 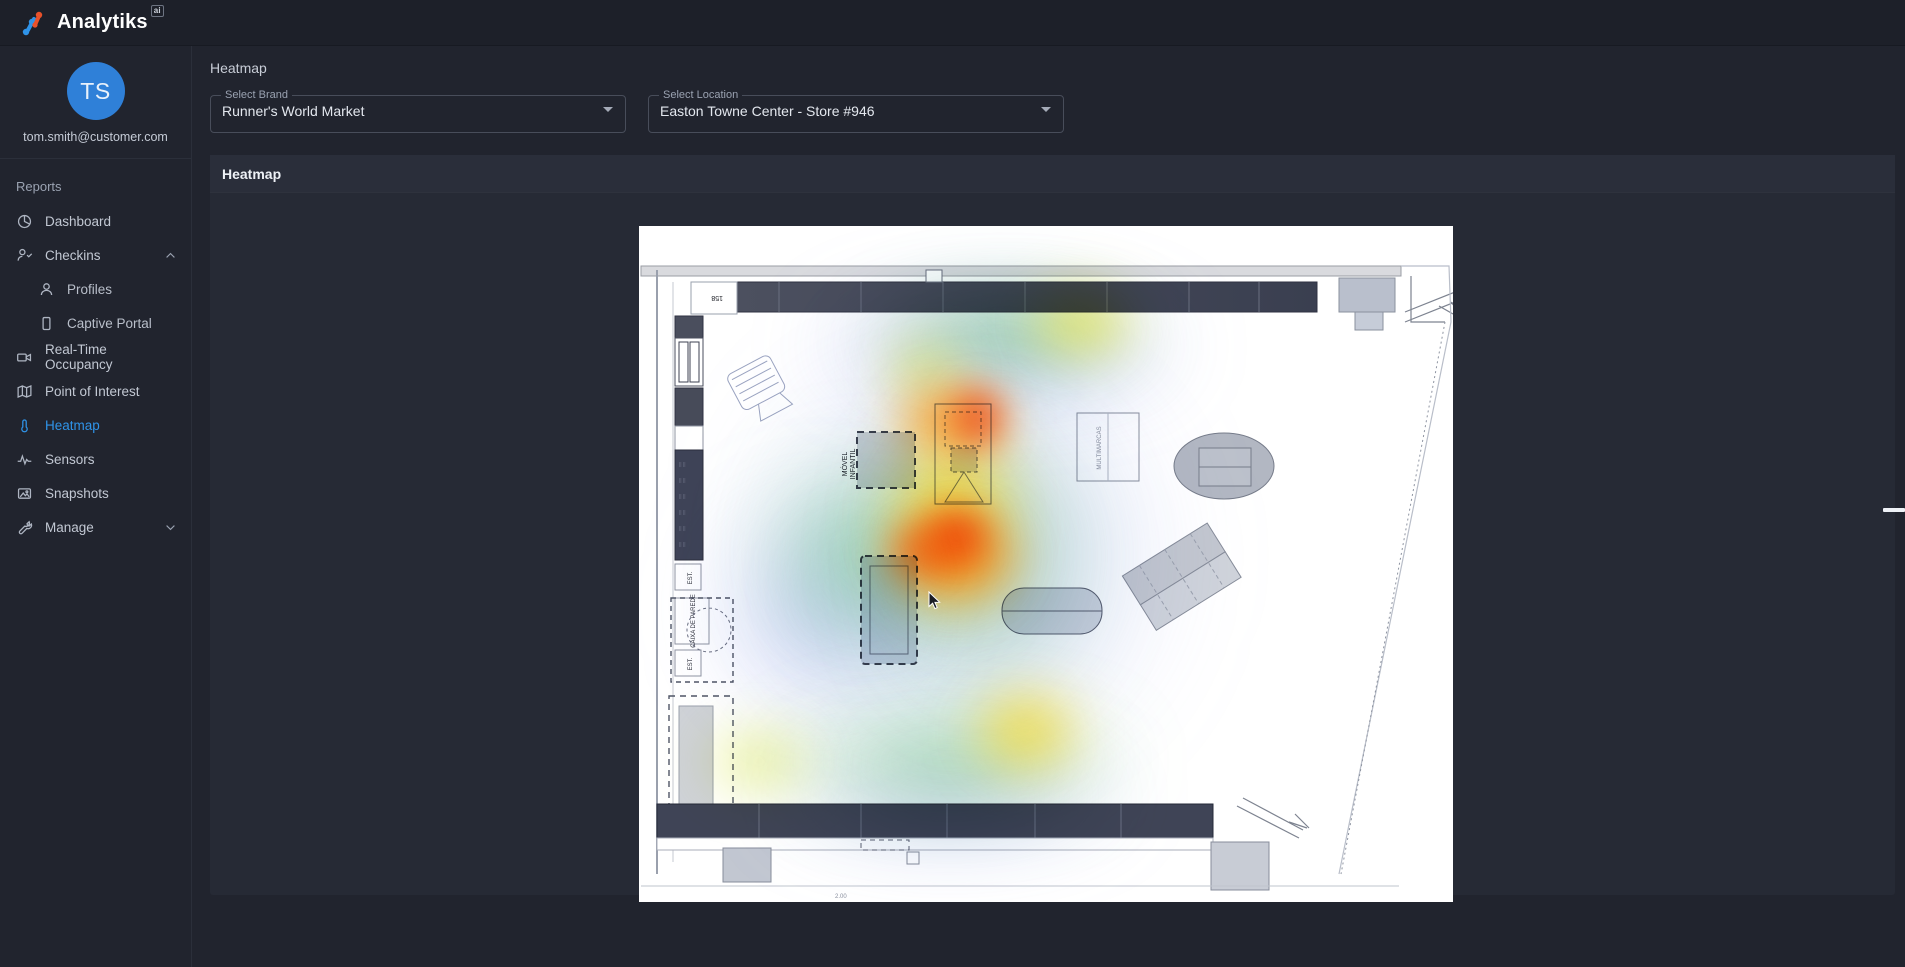 I want to click on svg-text: CAIXA DE PAREDE, so click(x=694, y=621).